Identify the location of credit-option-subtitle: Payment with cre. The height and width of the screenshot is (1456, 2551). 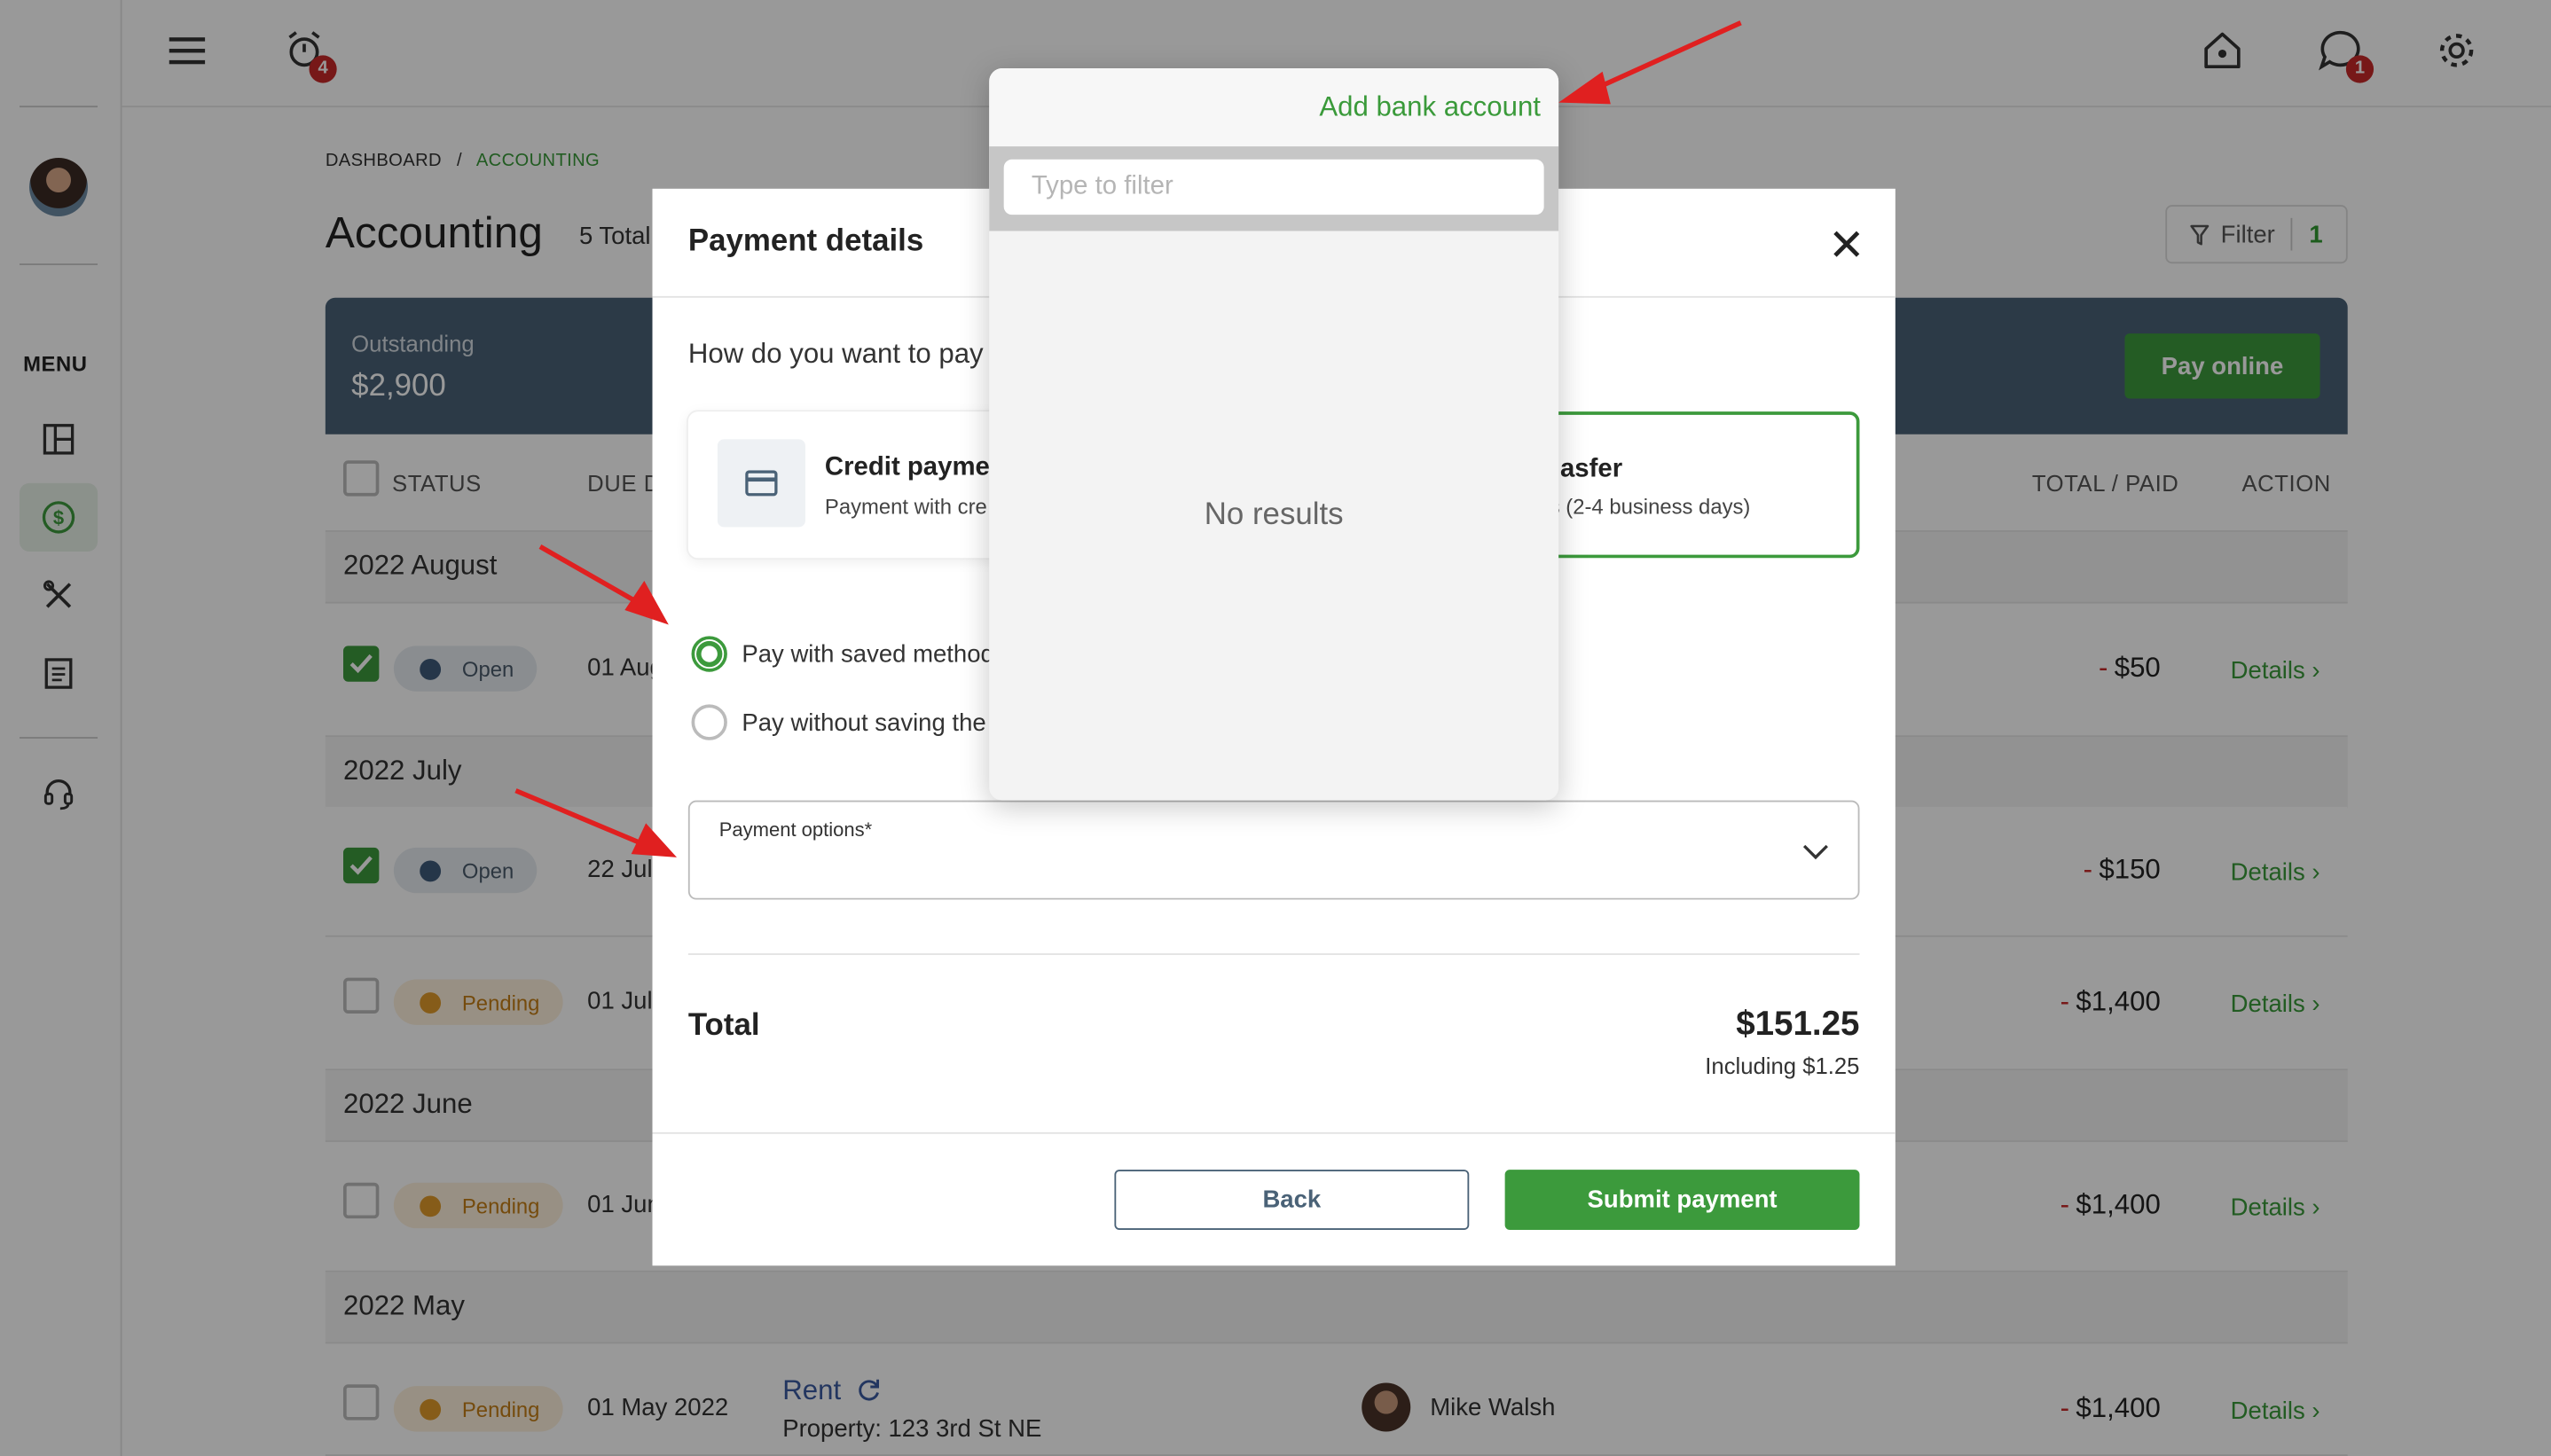
(905, 507).